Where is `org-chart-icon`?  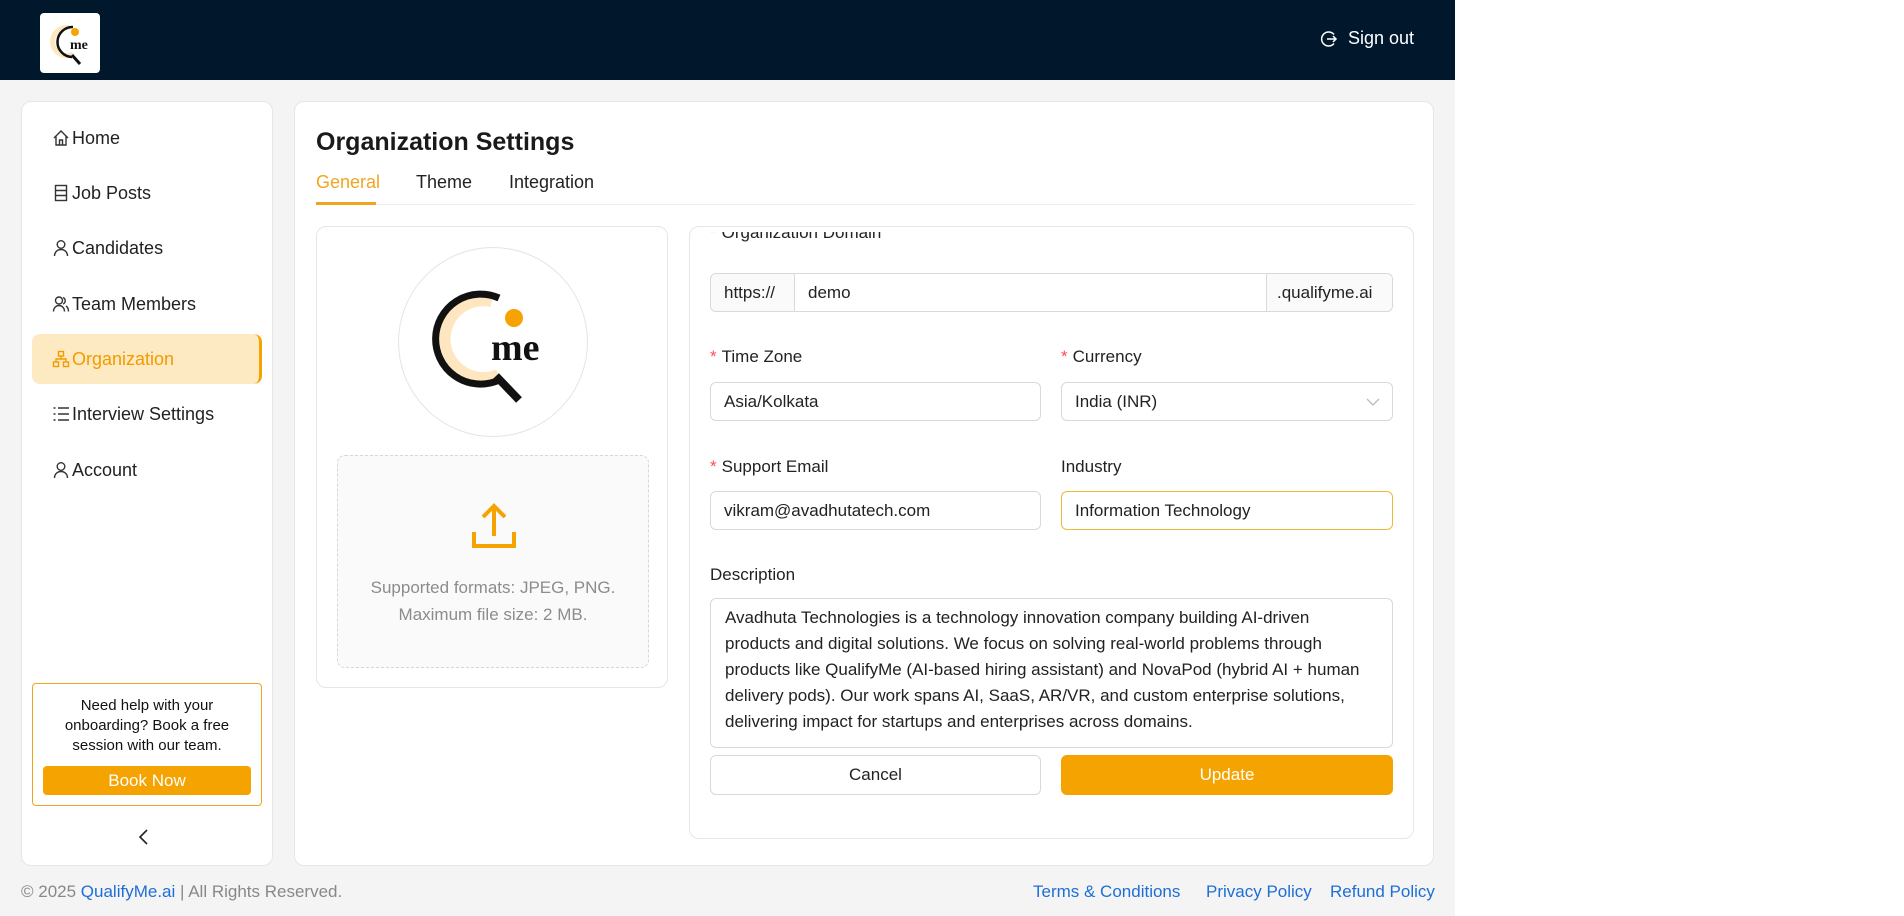
org-chart-icon is located at coordinates (61, 359).